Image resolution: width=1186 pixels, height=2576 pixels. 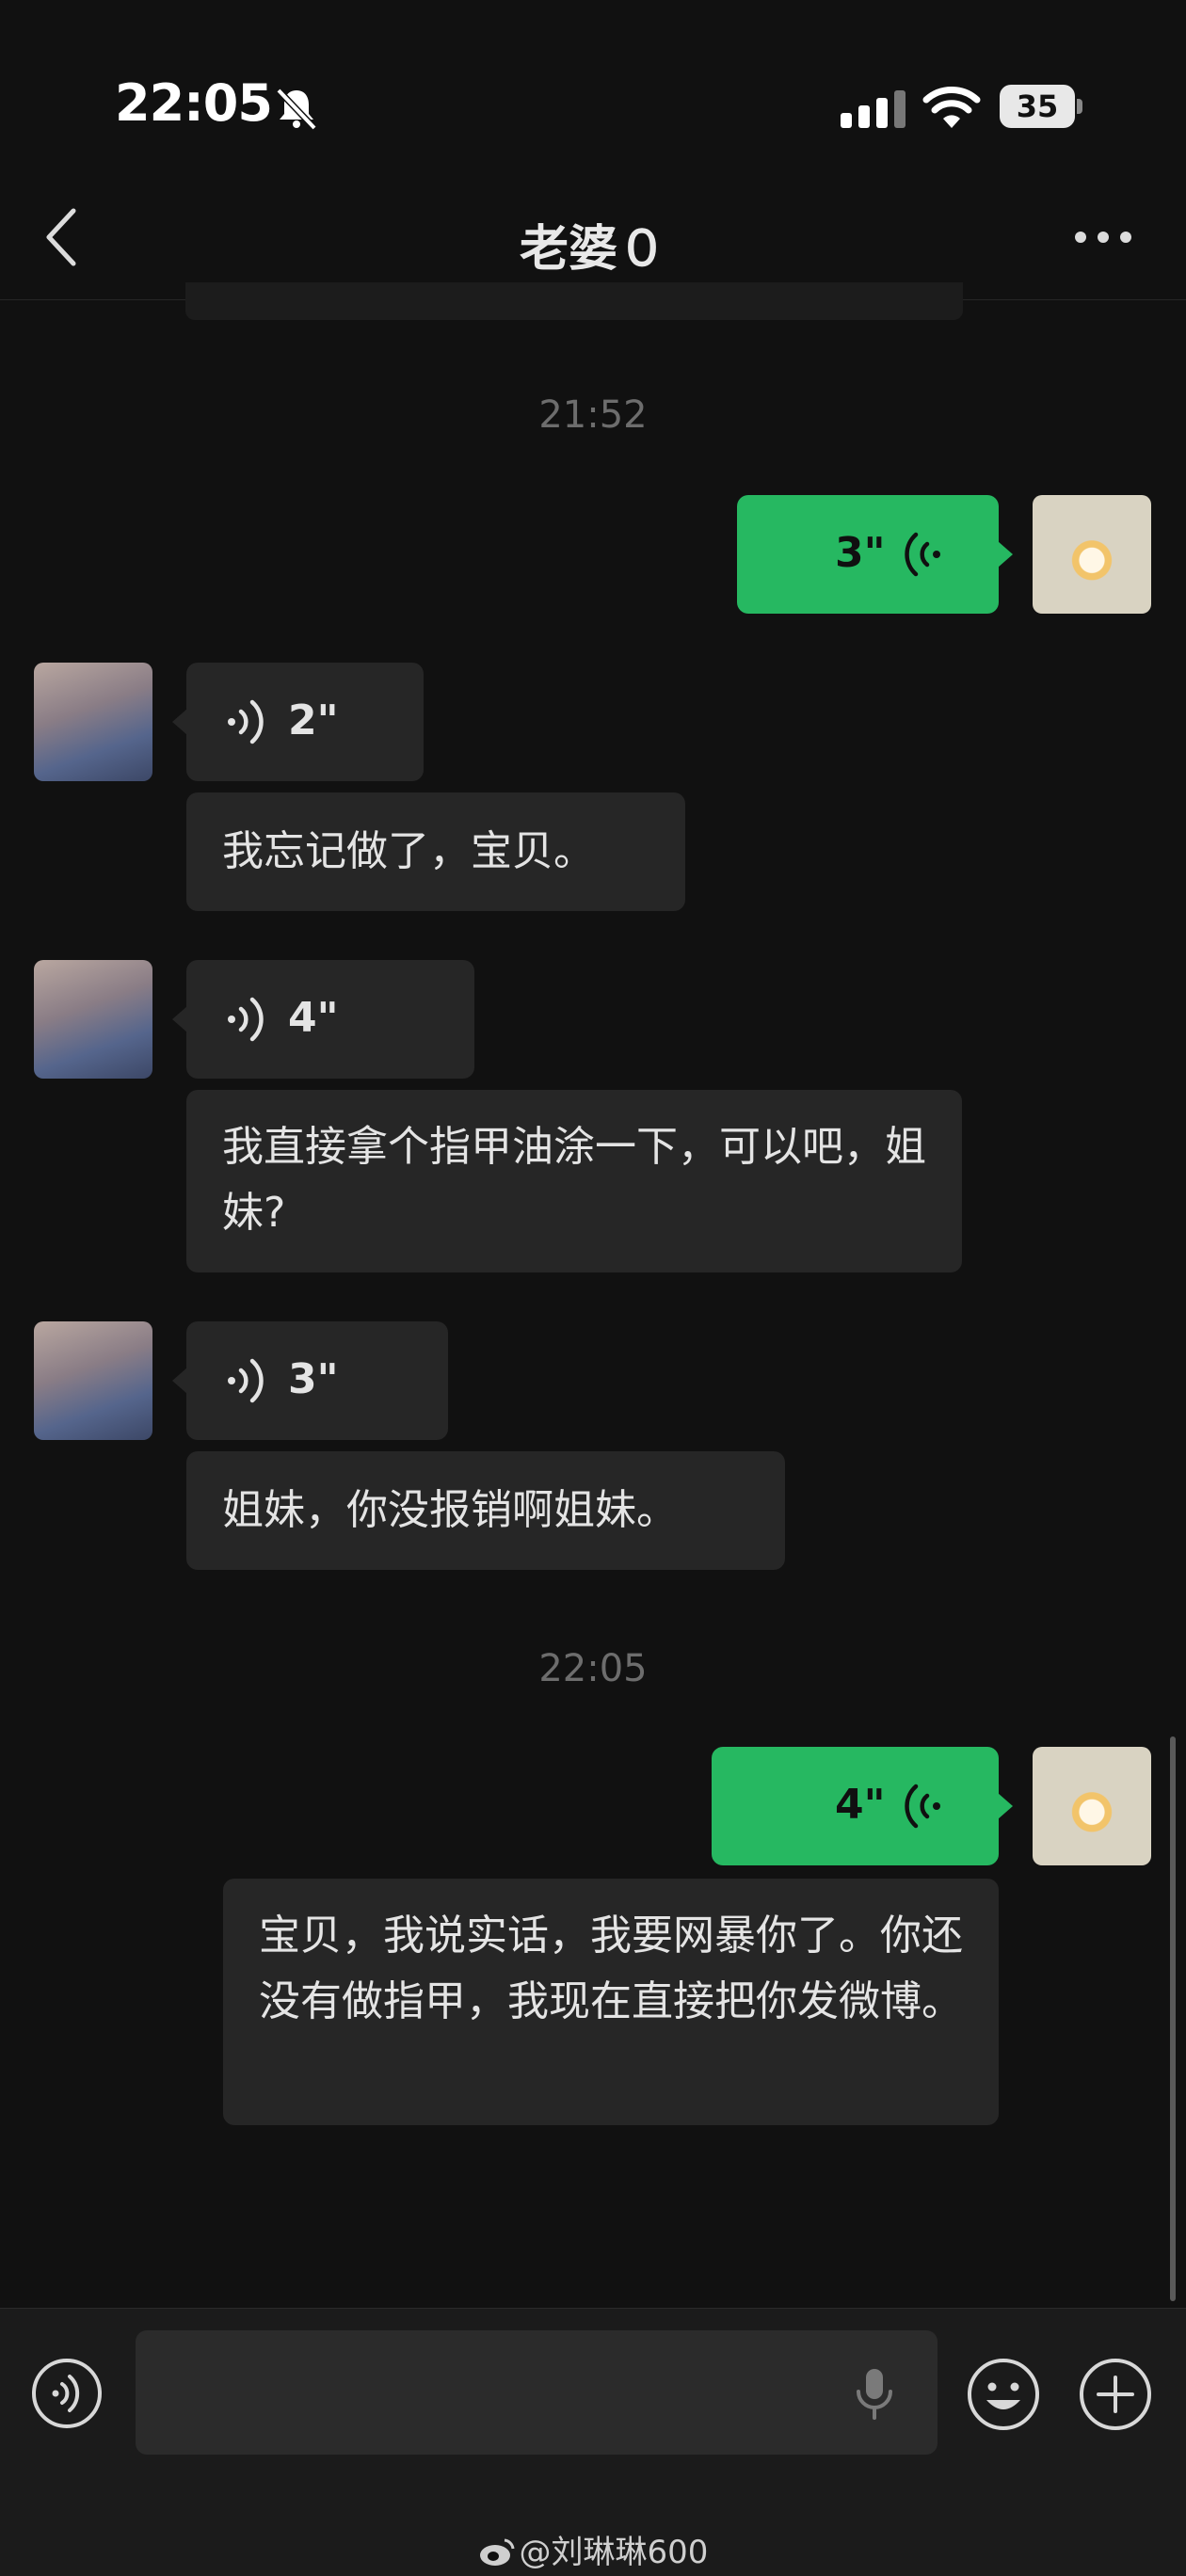 I want to click on text-message-bubble: 宝贝，我说实话，我要网暴你了。你还没有做指甲，我现在直接把你发微博。, so click(x=611, y=2002).